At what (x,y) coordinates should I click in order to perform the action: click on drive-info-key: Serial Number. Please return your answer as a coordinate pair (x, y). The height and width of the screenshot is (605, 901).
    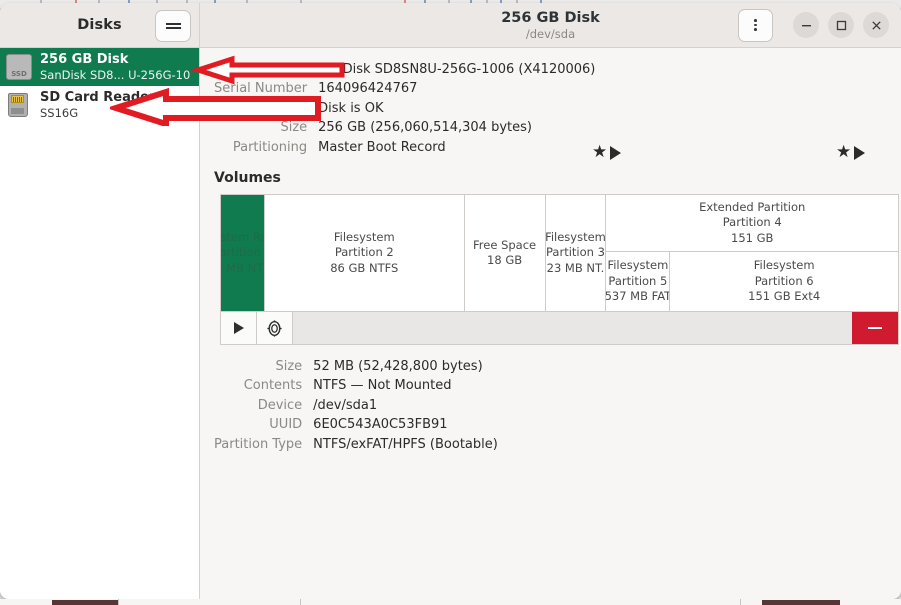
    Looking at the image, I should click on (261, 89).